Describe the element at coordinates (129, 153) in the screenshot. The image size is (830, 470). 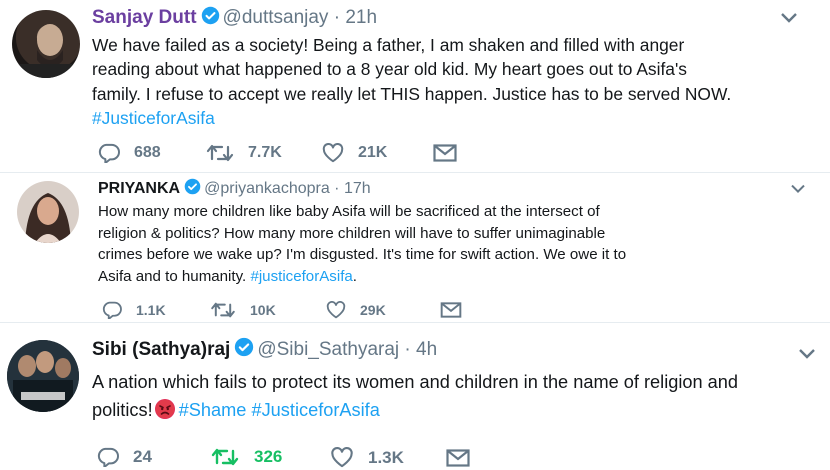
I see `reply-button: 688` at that location.